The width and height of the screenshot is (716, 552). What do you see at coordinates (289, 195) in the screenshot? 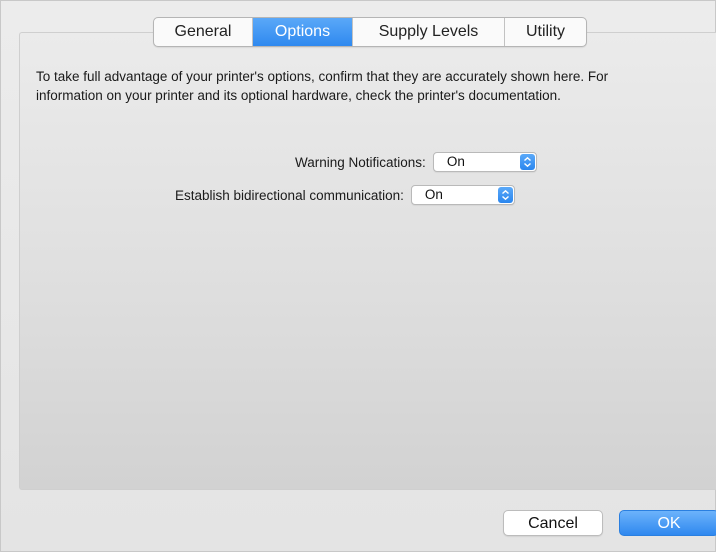
I see `bidirectional-communication-label: Establish bidirectional communication:` at bounding box center [289, 195].